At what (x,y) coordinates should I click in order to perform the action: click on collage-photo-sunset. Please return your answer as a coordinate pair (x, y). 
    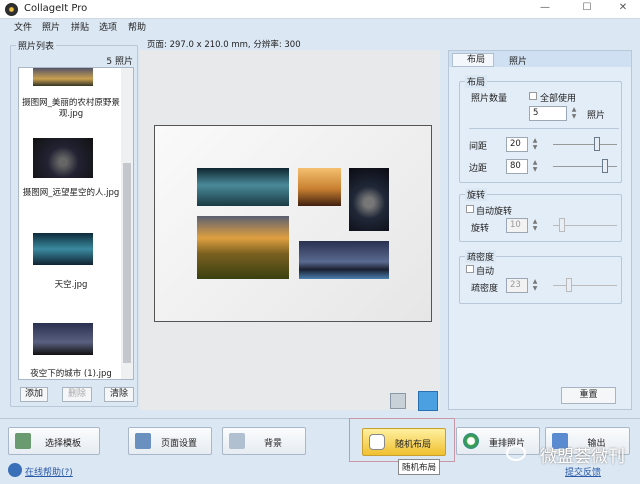
    Looking at the image, I should click on (319, 187).